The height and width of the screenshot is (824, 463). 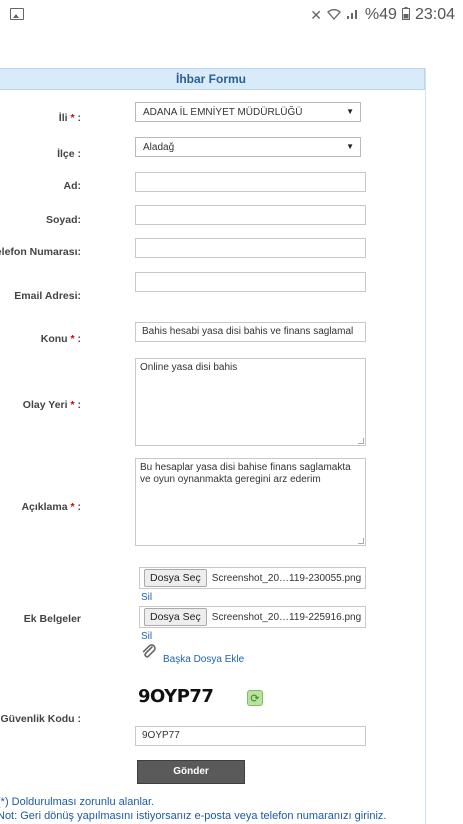 I want to click on image-notification-icon, so click(x=17, y=14).